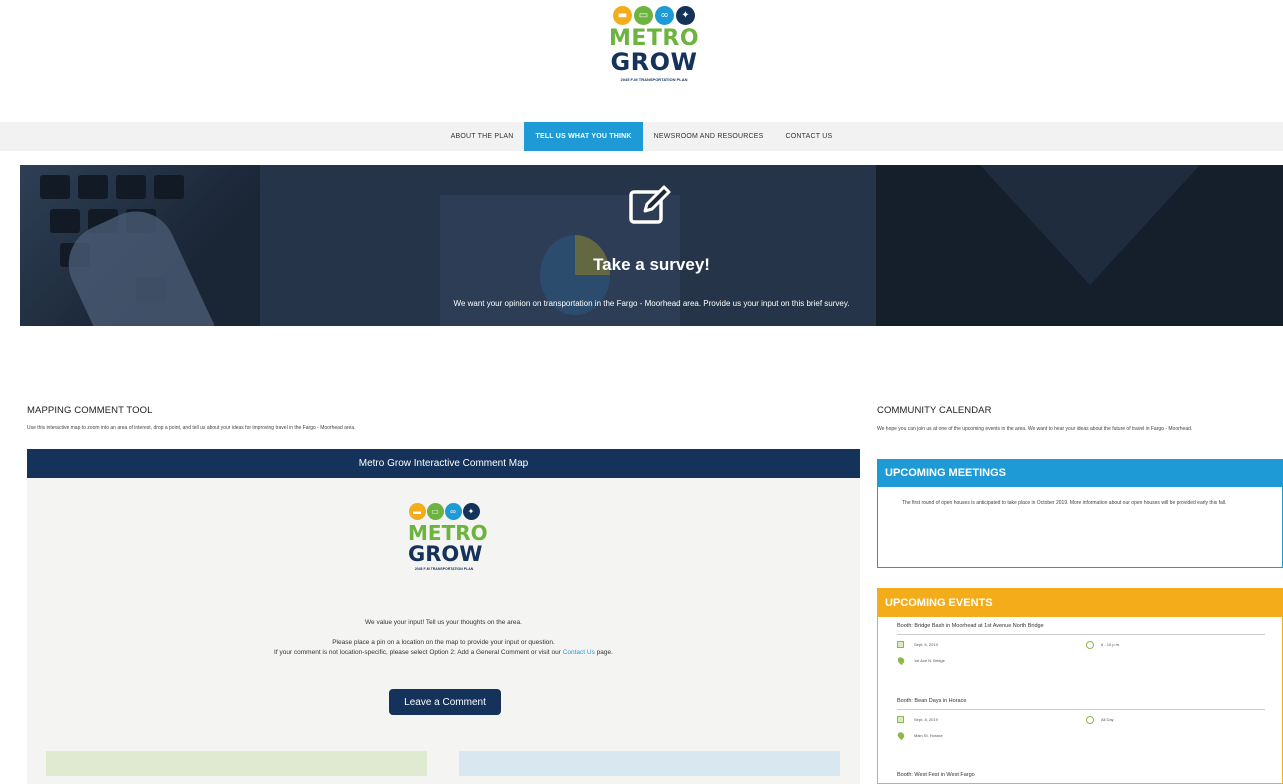 The image size is (1283, 784). Describe the element at coordinates (654, 79) in the screenshot. I see `logo-tagline: 2045 F-M TRANSPORTATION PLAN` at that location.